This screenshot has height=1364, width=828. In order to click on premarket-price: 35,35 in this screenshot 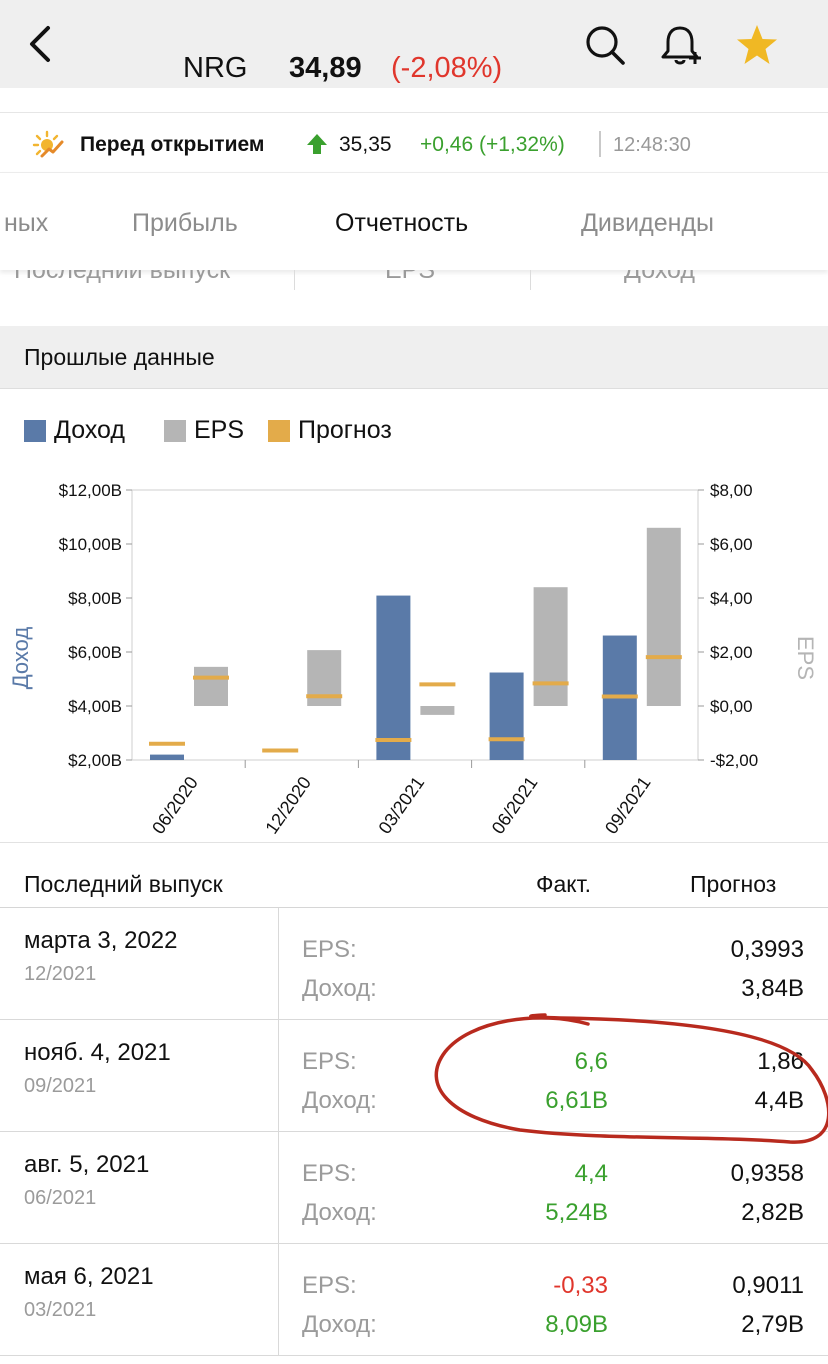, I will do `click(365, 144)`.